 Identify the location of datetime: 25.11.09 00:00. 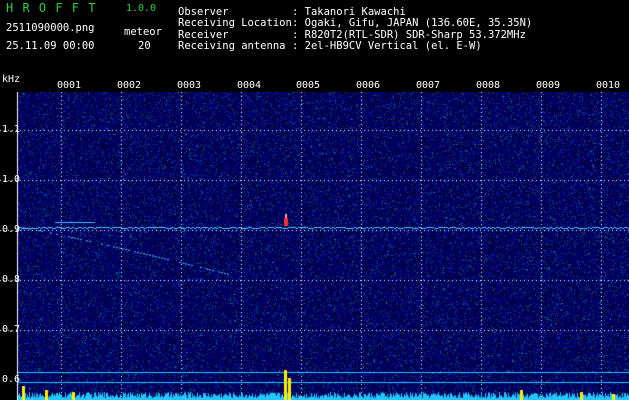
(50, 46).